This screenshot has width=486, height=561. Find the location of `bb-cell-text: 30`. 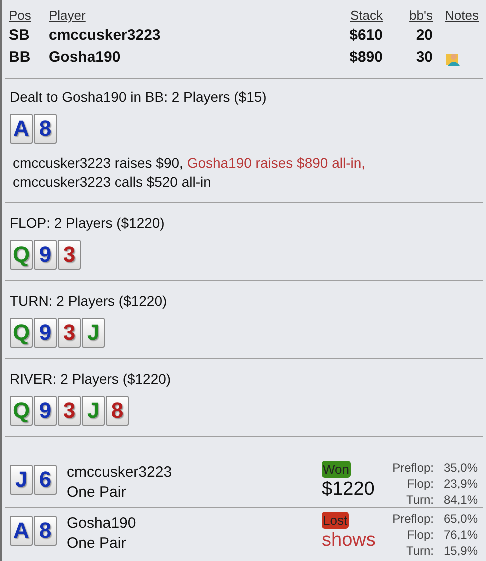

bb-cell-text: 30 is located at coordinates (424, 58).